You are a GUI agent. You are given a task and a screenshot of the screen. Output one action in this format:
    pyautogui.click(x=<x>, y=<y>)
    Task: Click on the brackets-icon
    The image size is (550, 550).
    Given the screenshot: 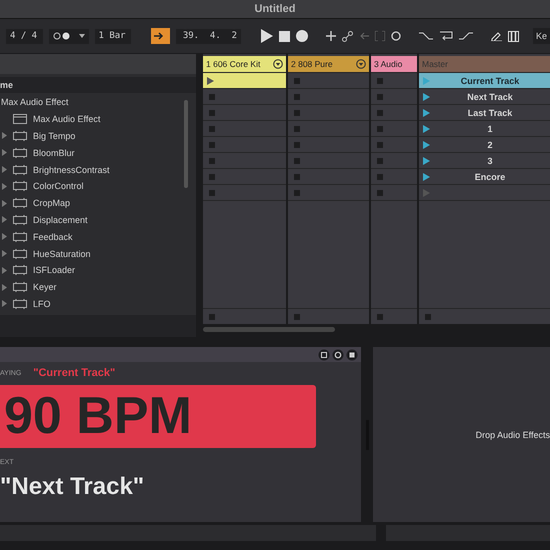 What is the action you would take?
    pyautogui.click(x=380, y=36)
    